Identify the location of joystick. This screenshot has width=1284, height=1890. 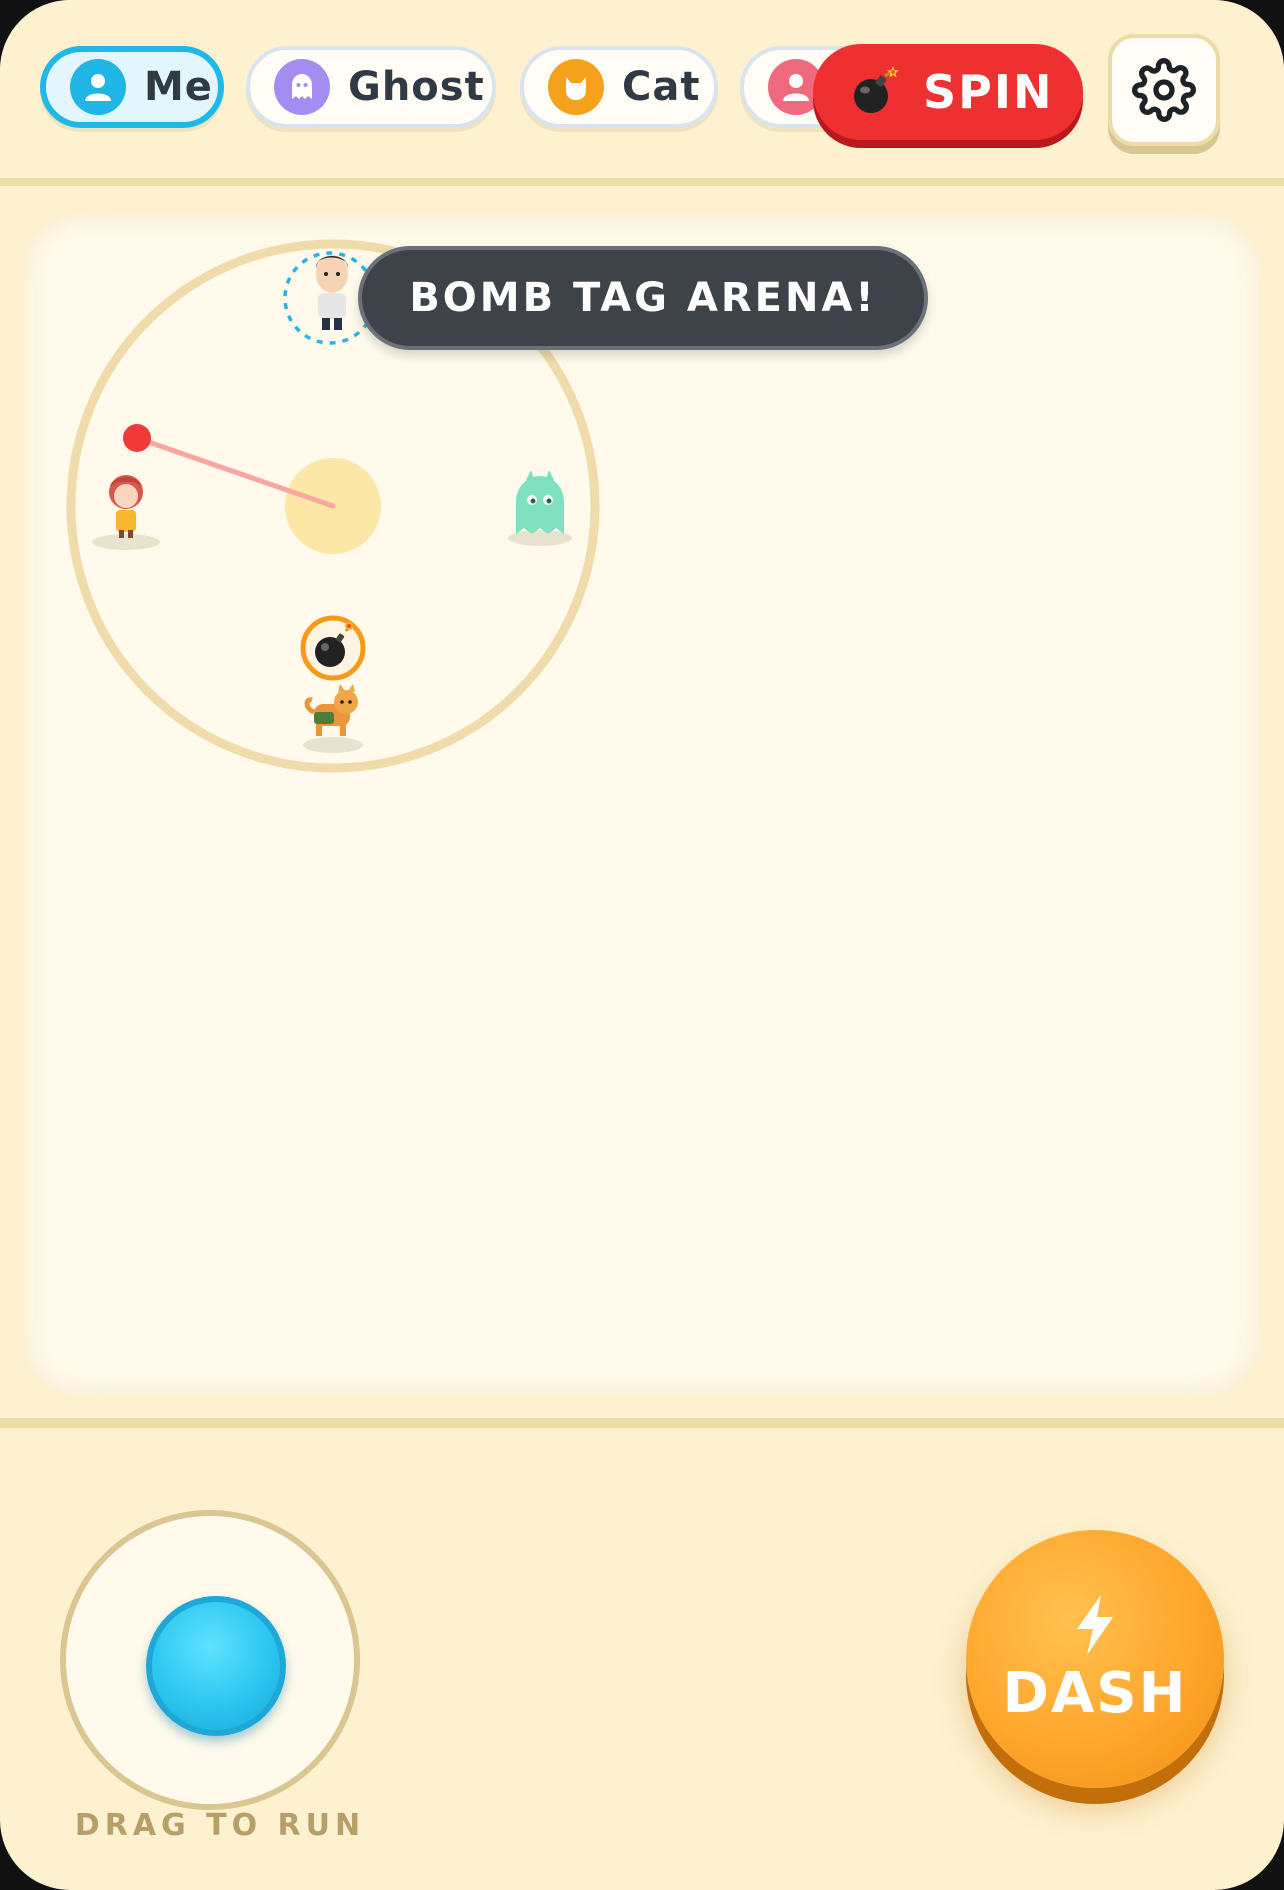
(210, 1660).